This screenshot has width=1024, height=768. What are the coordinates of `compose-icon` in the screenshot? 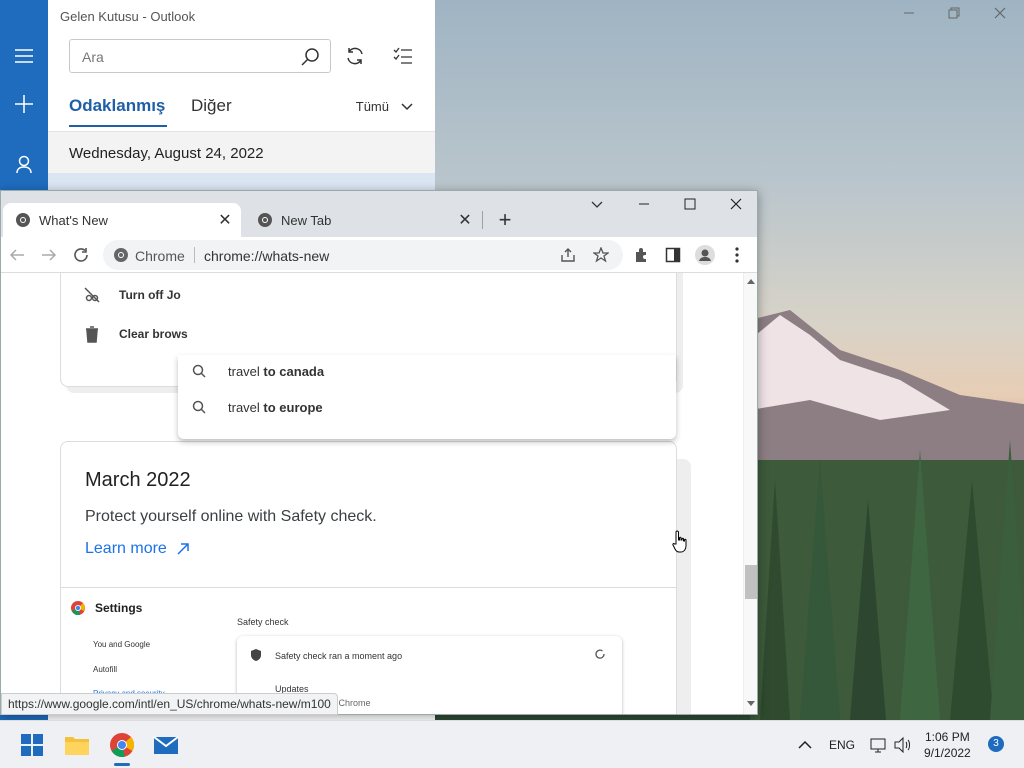 It's located at (24, 104).